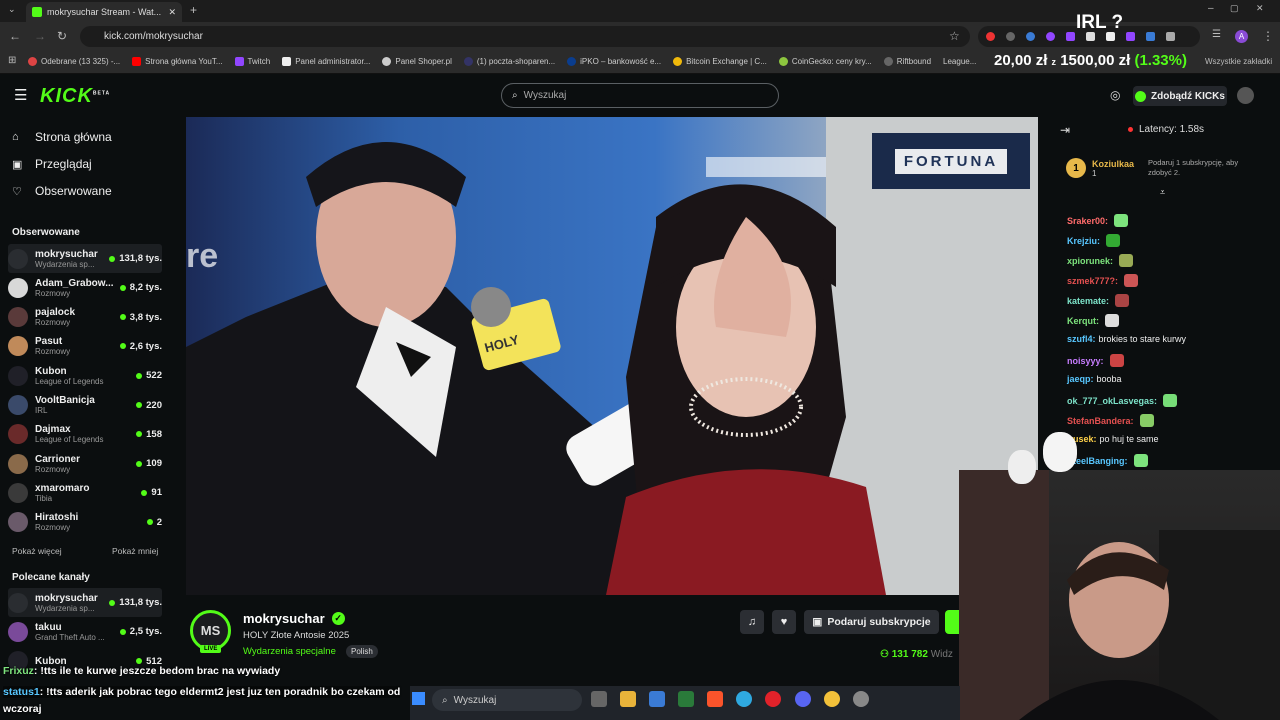 Image resolution: width=1280 pixels, height=720 pixels. I want to click on chat-username: Sraker00:, so click(1087, 221).